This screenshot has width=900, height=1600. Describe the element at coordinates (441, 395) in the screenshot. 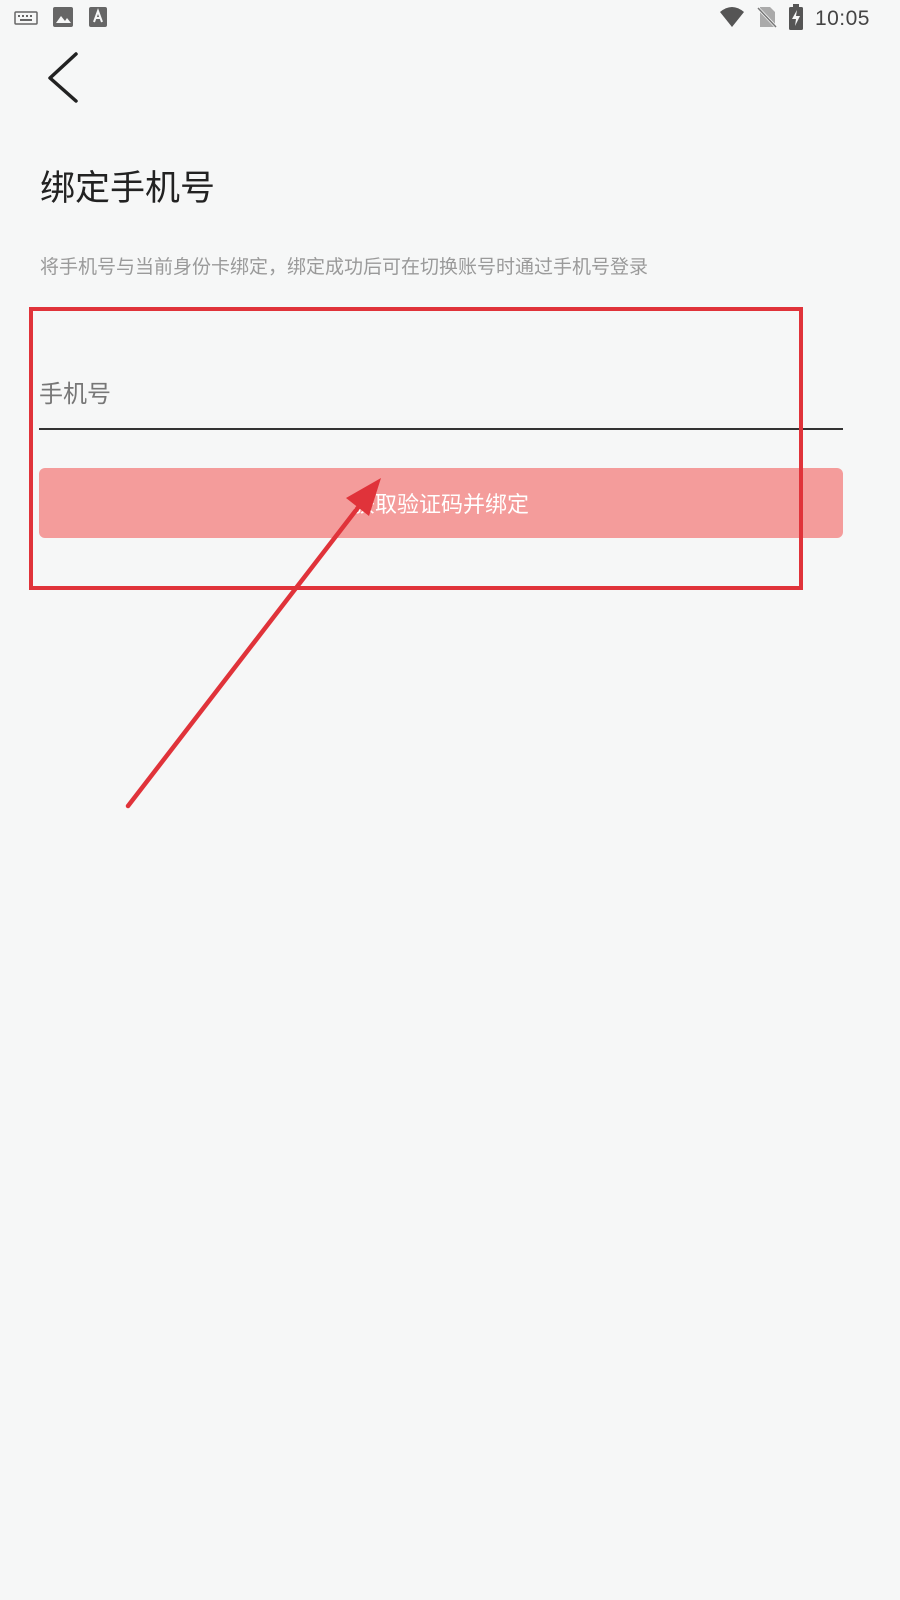

I see `phone-number-input` at that location.